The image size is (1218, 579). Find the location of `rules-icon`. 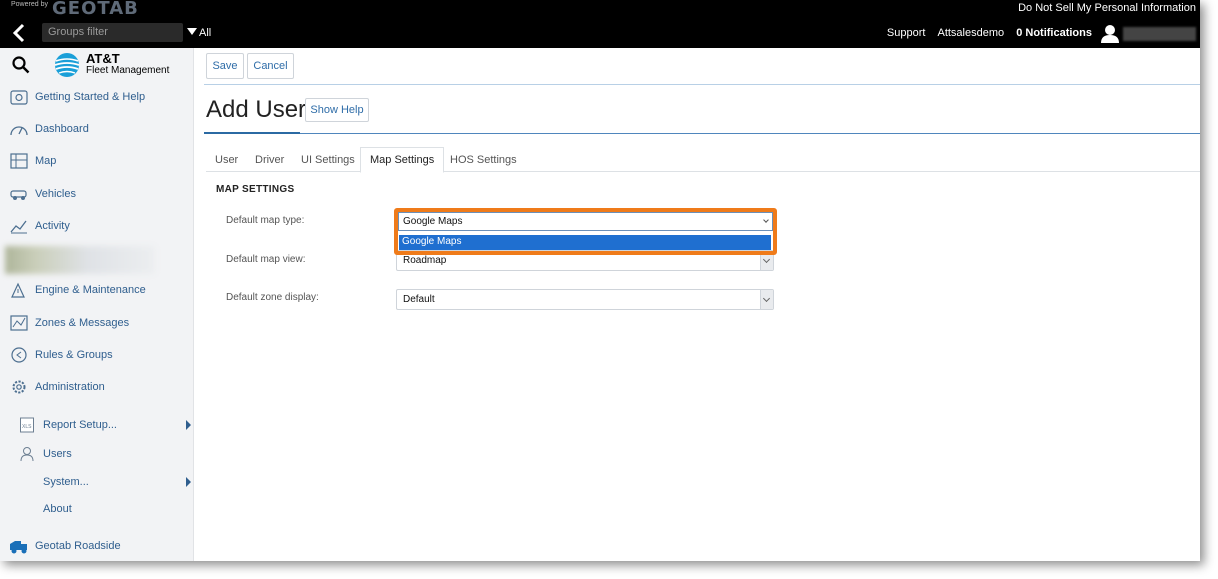

rules-icon is located at coordinates (19, 355).